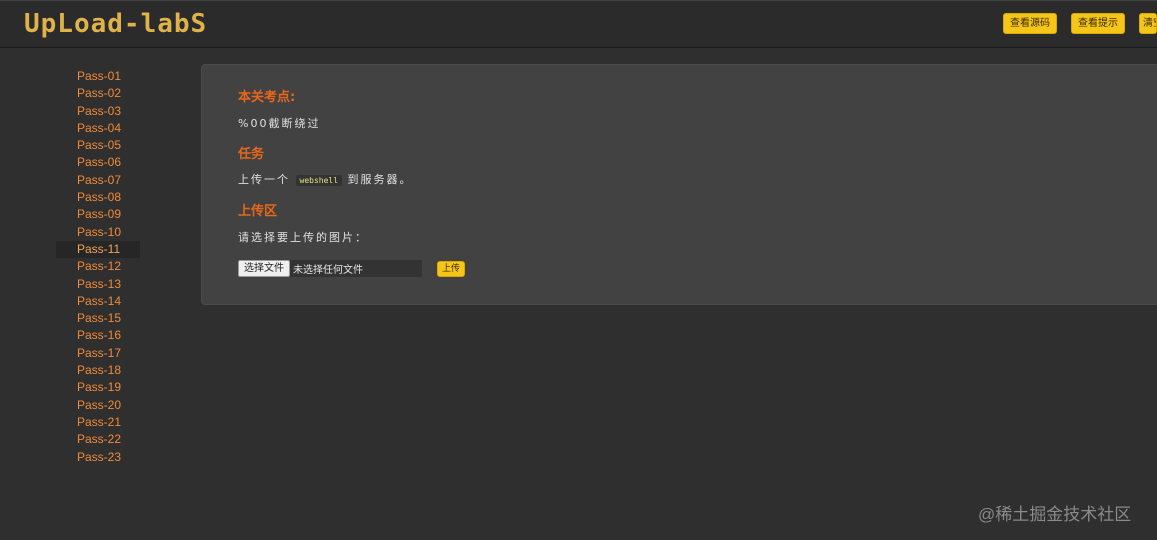  Describe the element at coordinates (98, 162) in the screenshot. I see `sidebar-item-pass-06: Pass-06` at that location.